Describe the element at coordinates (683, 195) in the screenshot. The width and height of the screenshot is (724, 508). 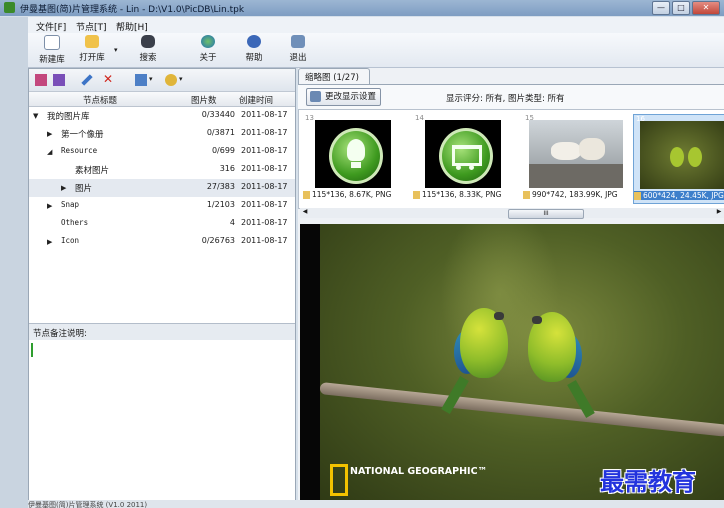
I see `thumbnail-caption-text: 600*424, 24.45K, JPG` at that location.